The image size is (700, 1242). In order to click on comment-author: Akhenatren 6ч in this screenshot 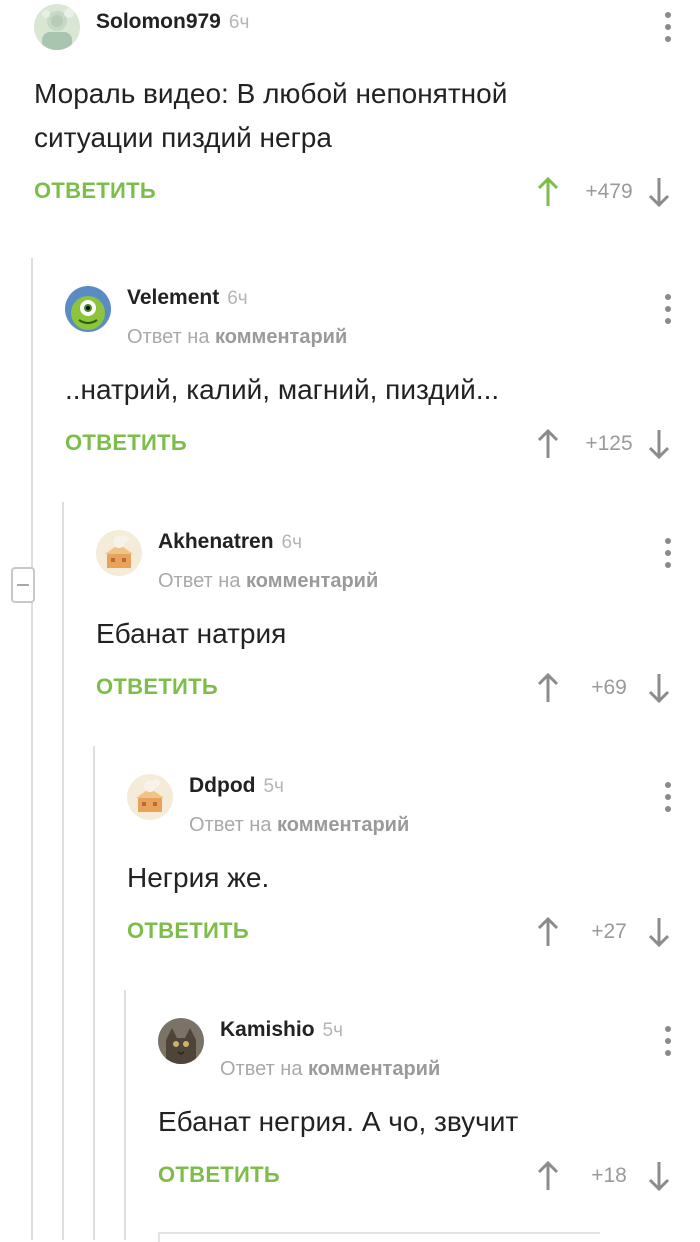, I will do `click(230, 542)`.